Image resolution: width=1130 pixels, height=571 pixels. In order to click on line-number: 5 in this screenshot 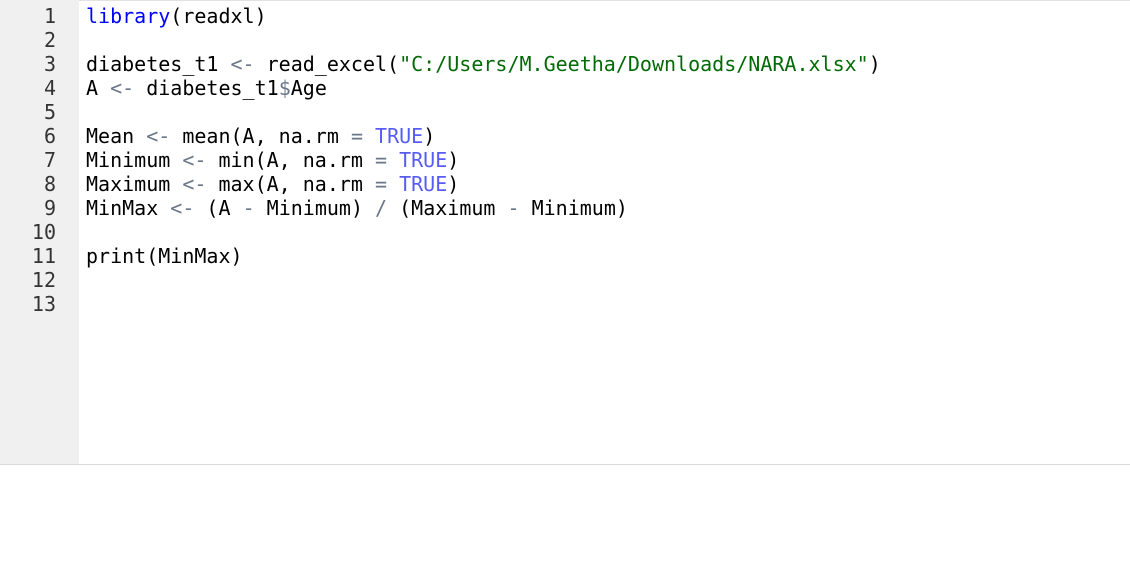, I will do `click(49, 112)`.